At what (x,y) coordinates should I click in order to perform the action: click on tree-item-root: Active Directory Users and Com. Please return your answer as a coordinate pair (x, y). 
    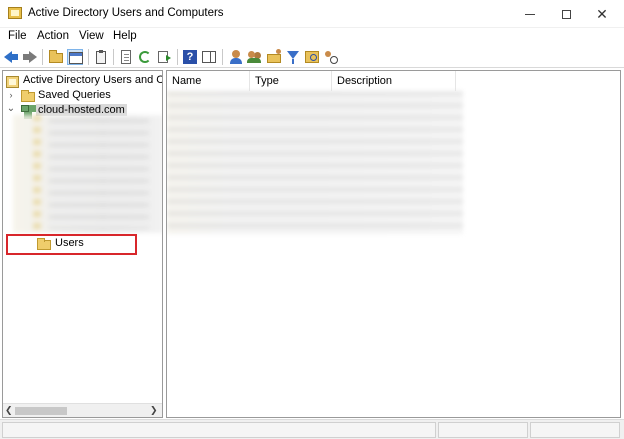
    Looking at the image, I should click on (82, 81).